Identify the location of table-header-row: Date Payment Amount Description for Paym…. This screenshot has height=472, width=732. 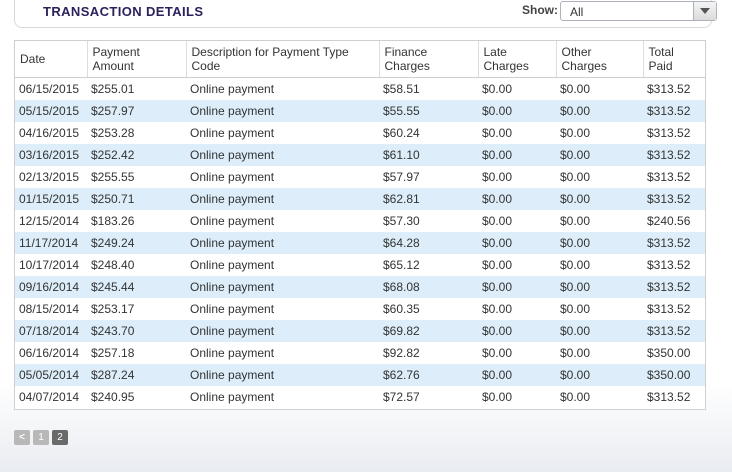
(360, 59).